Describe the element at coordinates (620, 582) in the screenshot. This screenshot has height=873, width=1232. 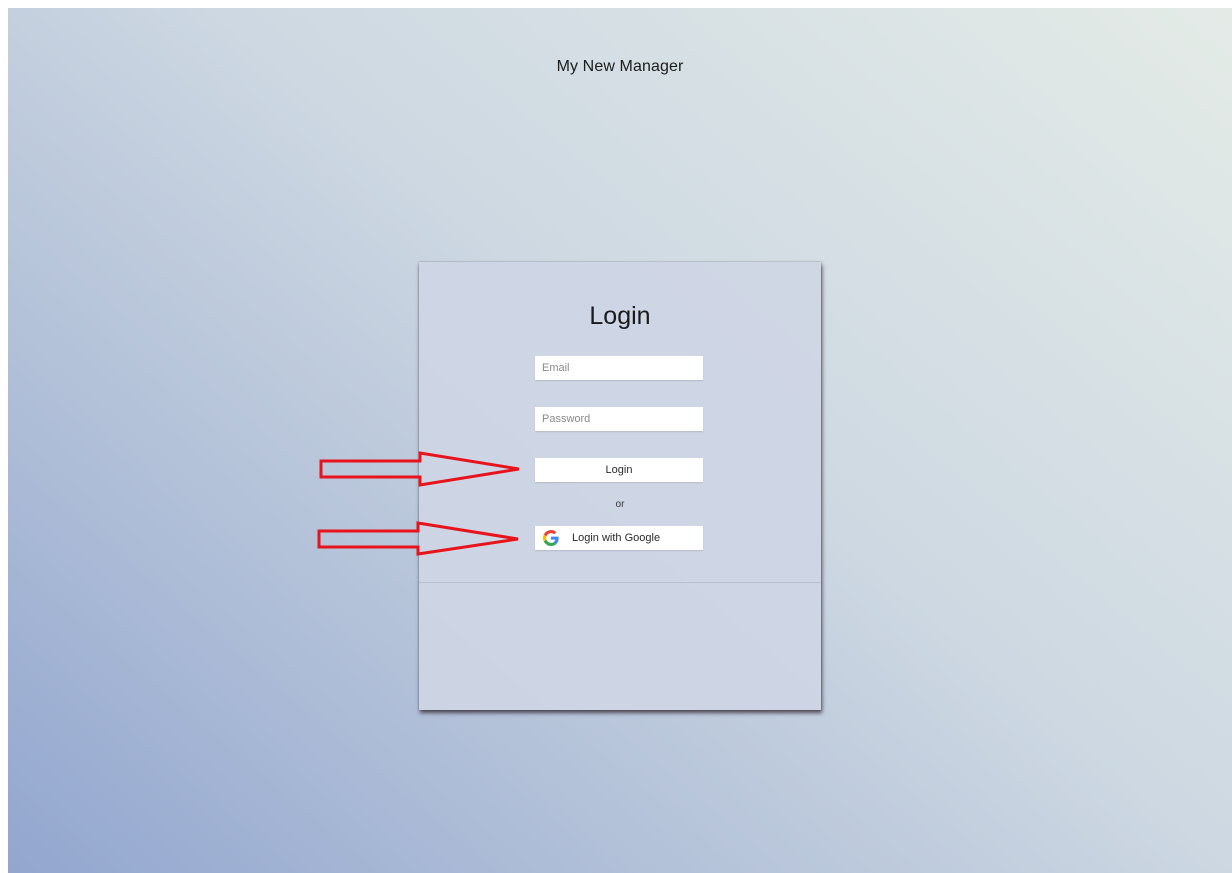
I see `card-divider` at that location.